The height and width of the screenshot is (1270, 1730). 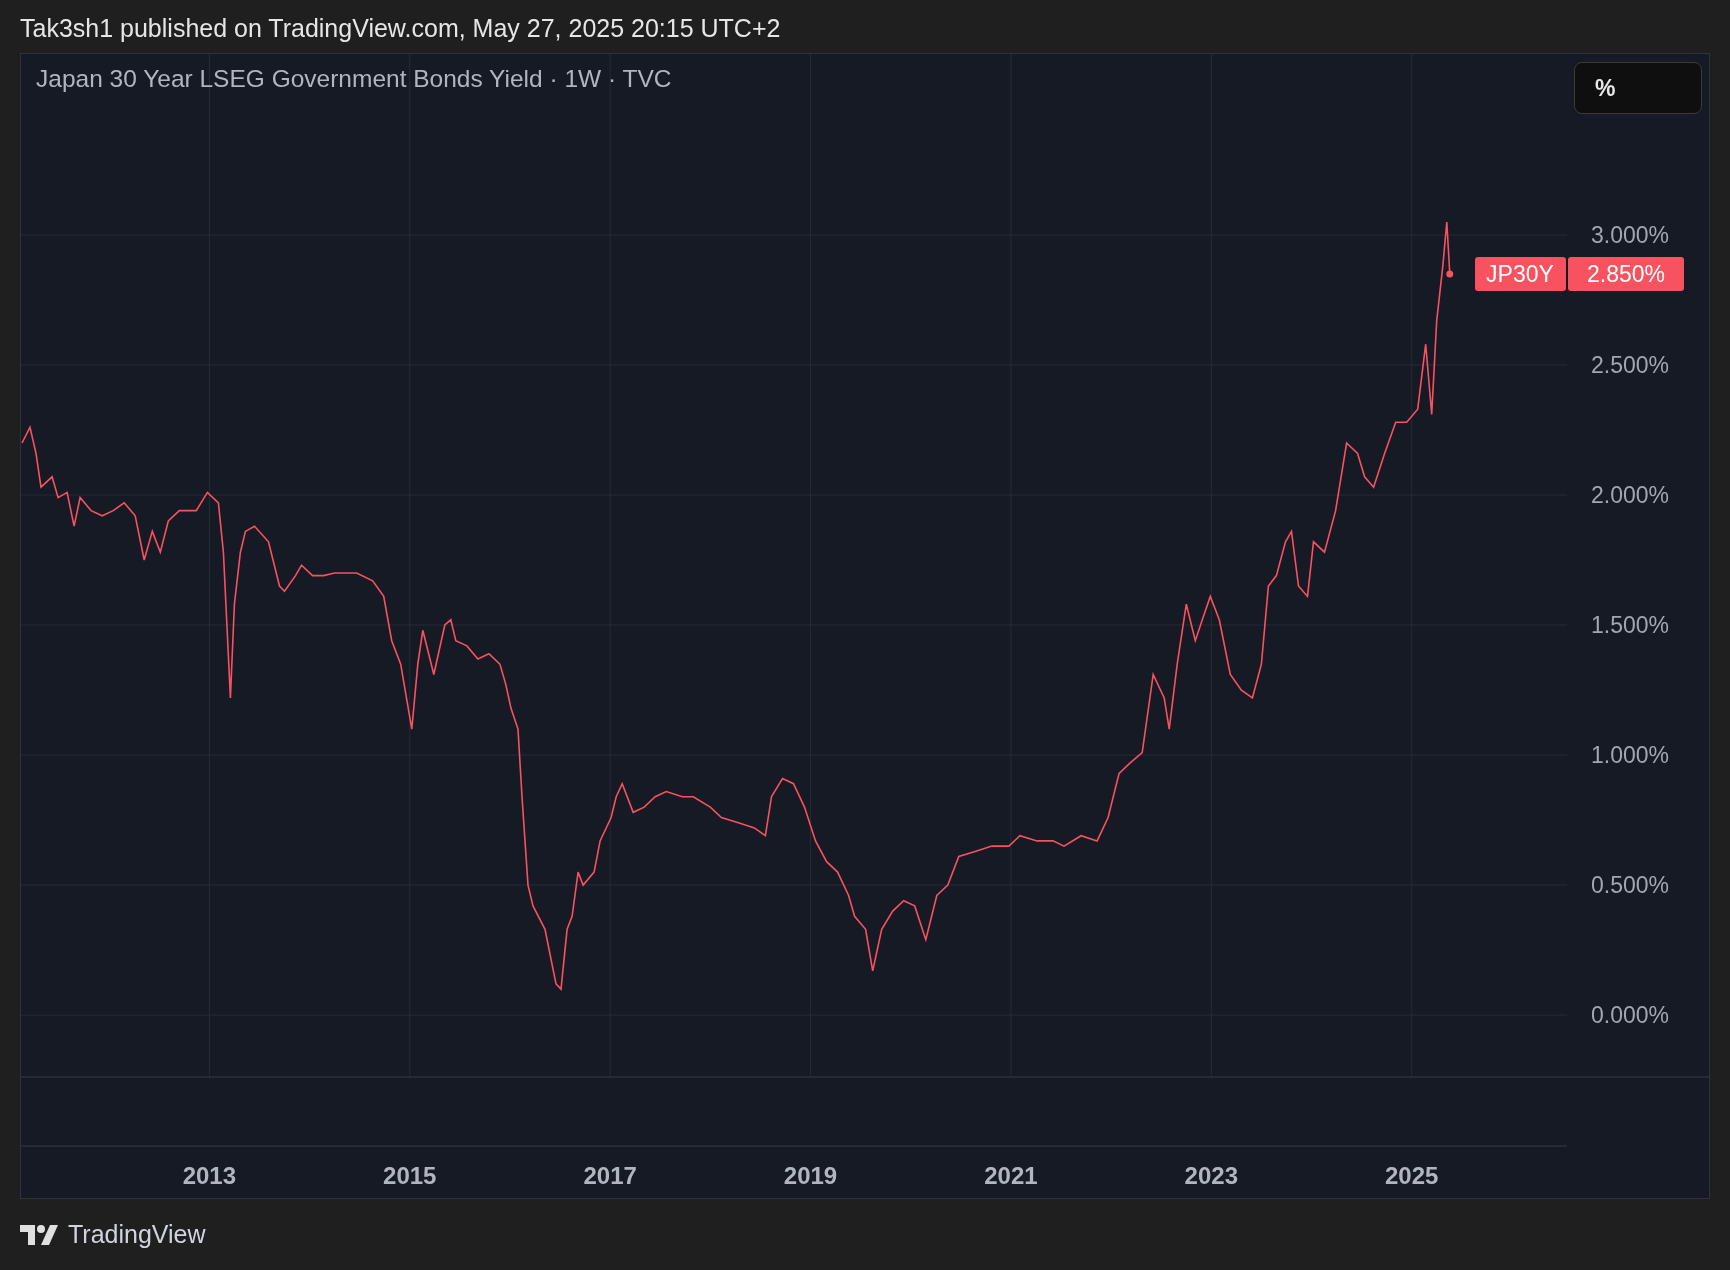 I want to click on series-label: JP30Y, so click(x=1520, y=273).